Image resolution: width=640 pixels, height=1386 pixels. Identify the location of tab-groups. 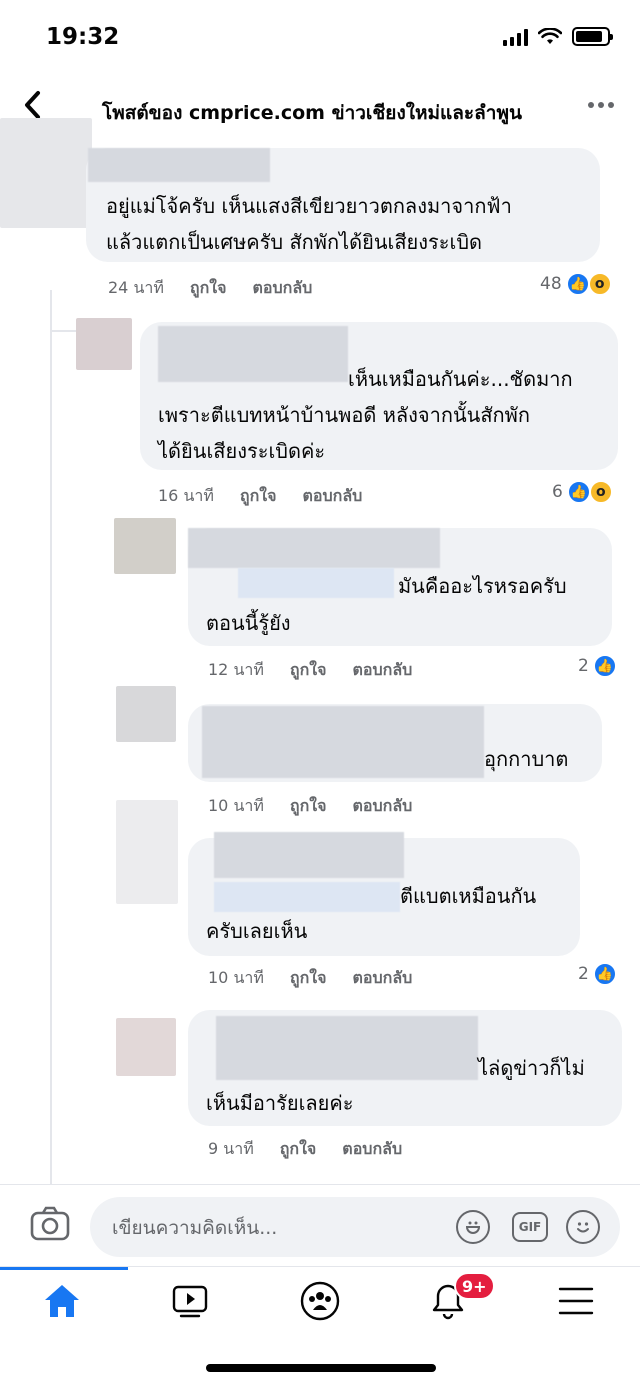
(320, 1301).